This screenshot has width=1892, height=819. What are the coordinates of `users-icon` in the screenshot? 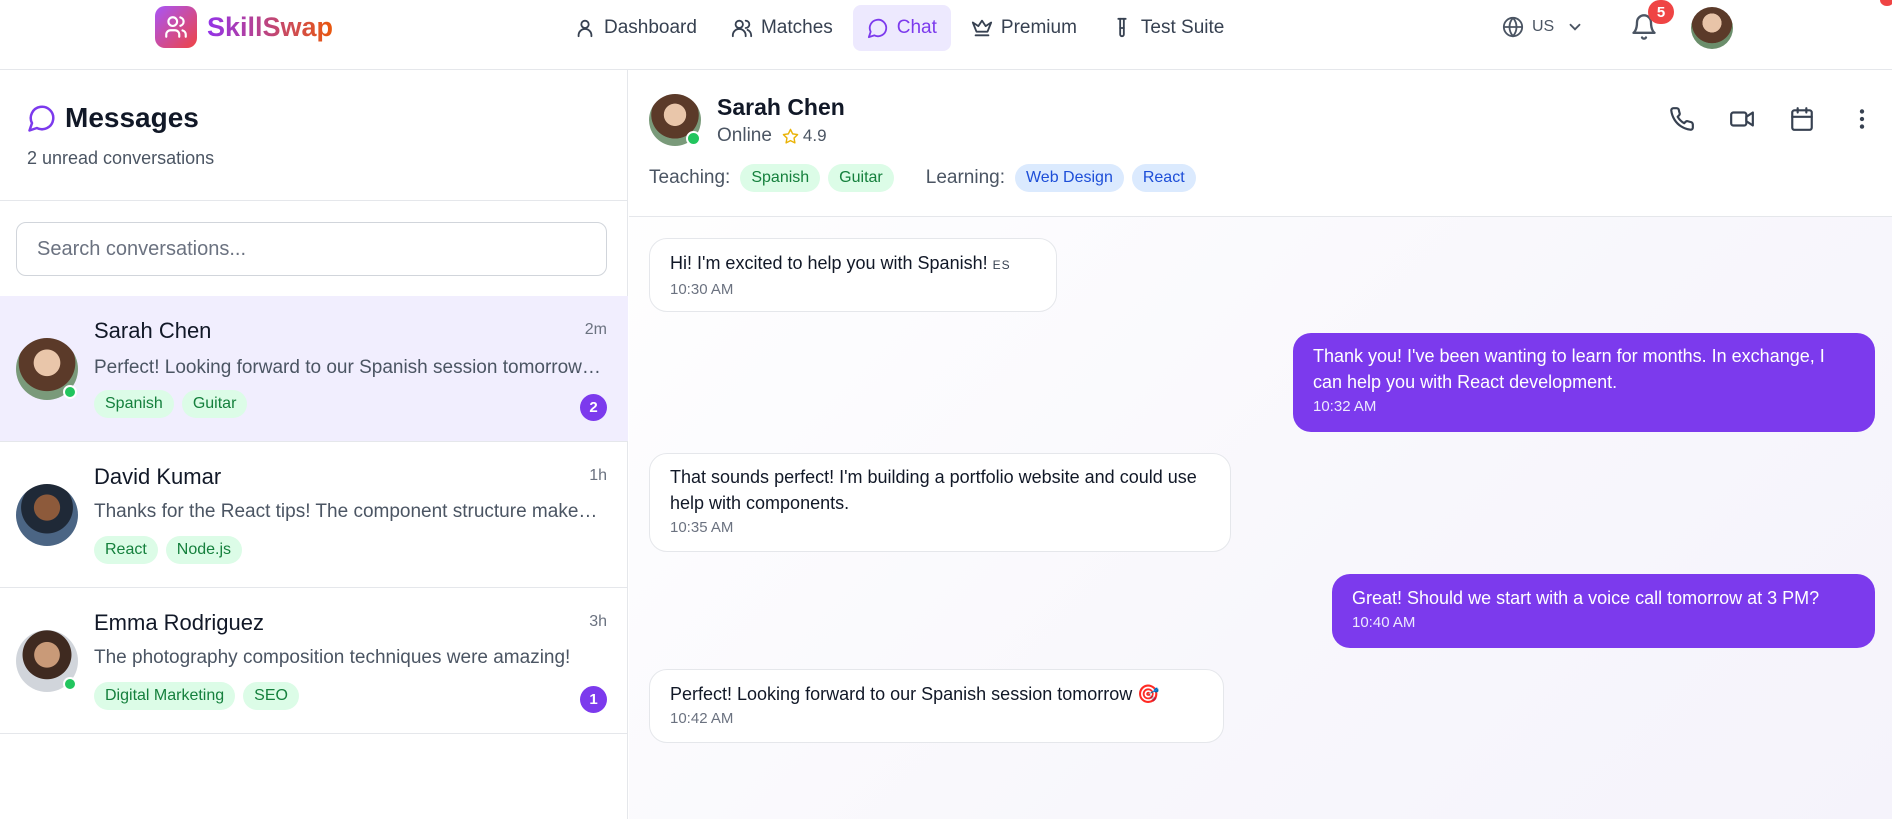 It's located at (742, 28).